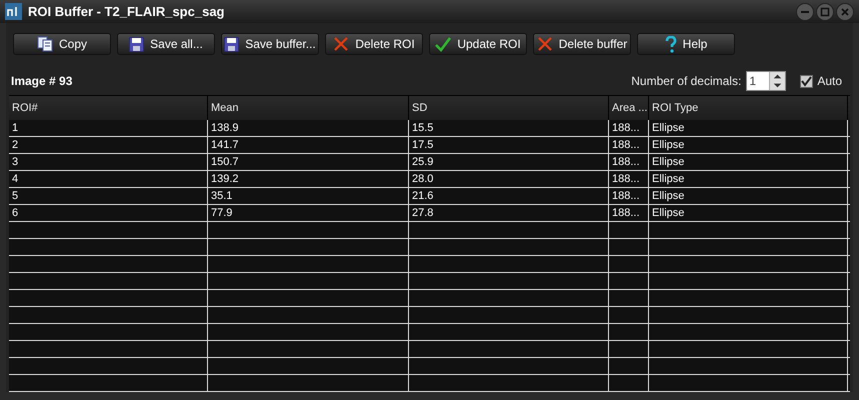  What do you see at coordinates (374, 44) in the screenshot?
I see `toolbar-button: Delete ROI` at bounding box center [374, 44].